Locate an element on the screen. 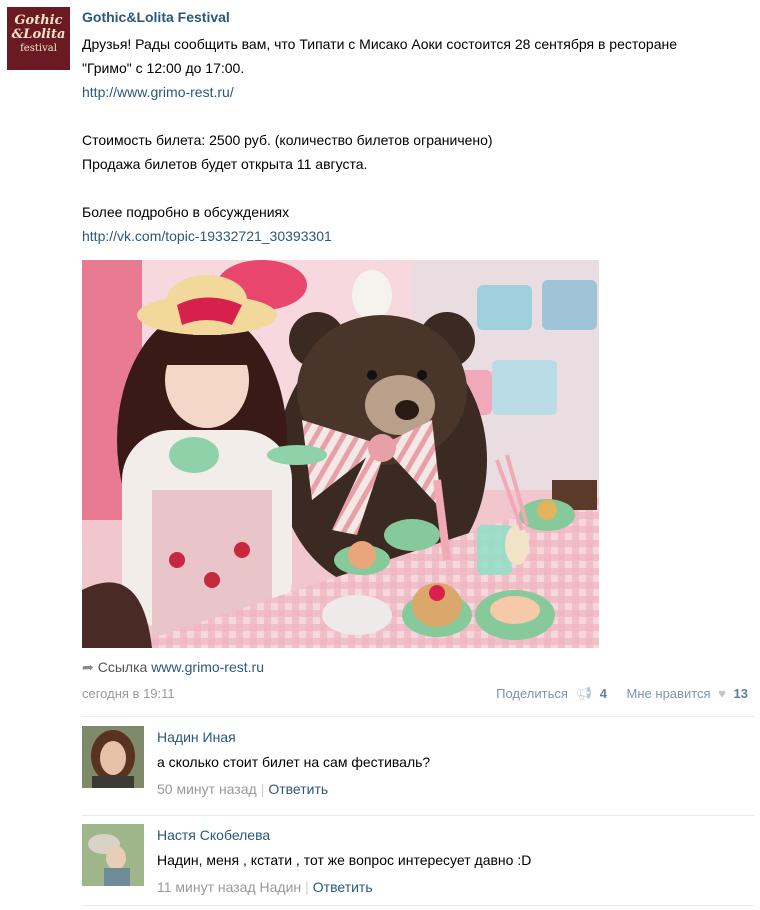  heart-icon: ♥ is located at coordinates (722, 693).